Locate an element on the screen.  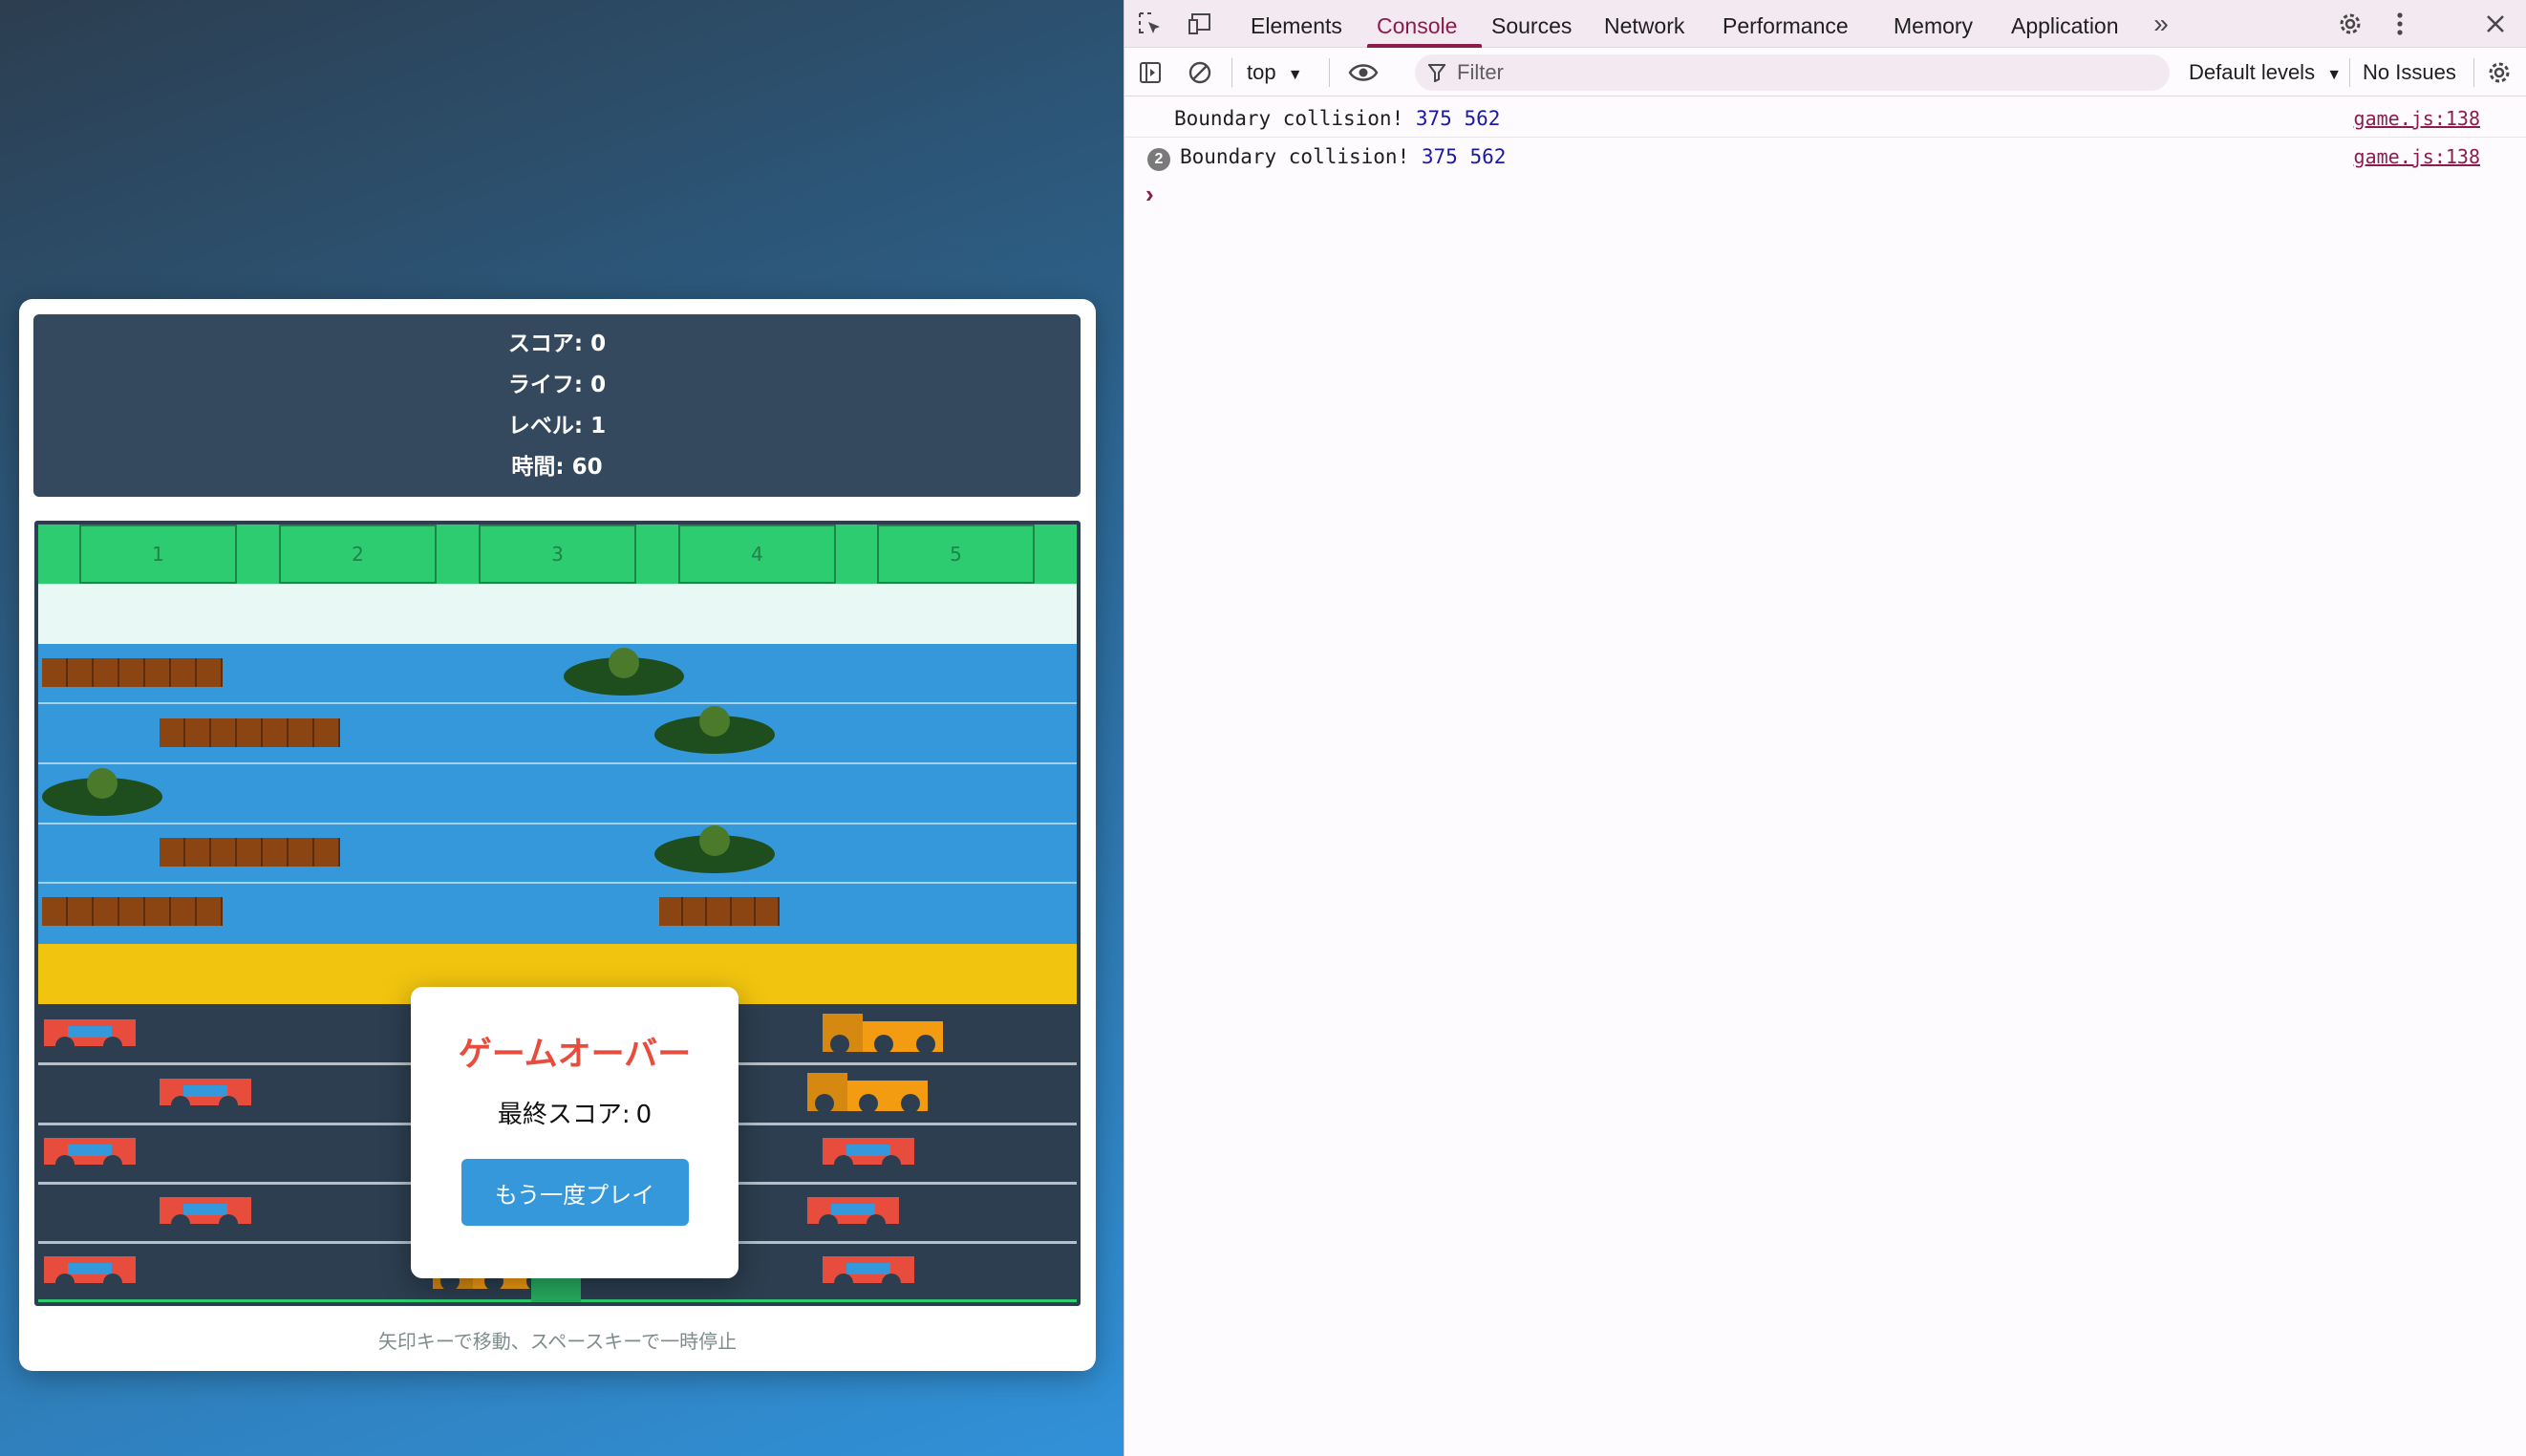
issues-counter: No Issues is located at coordinates (2409, 73).